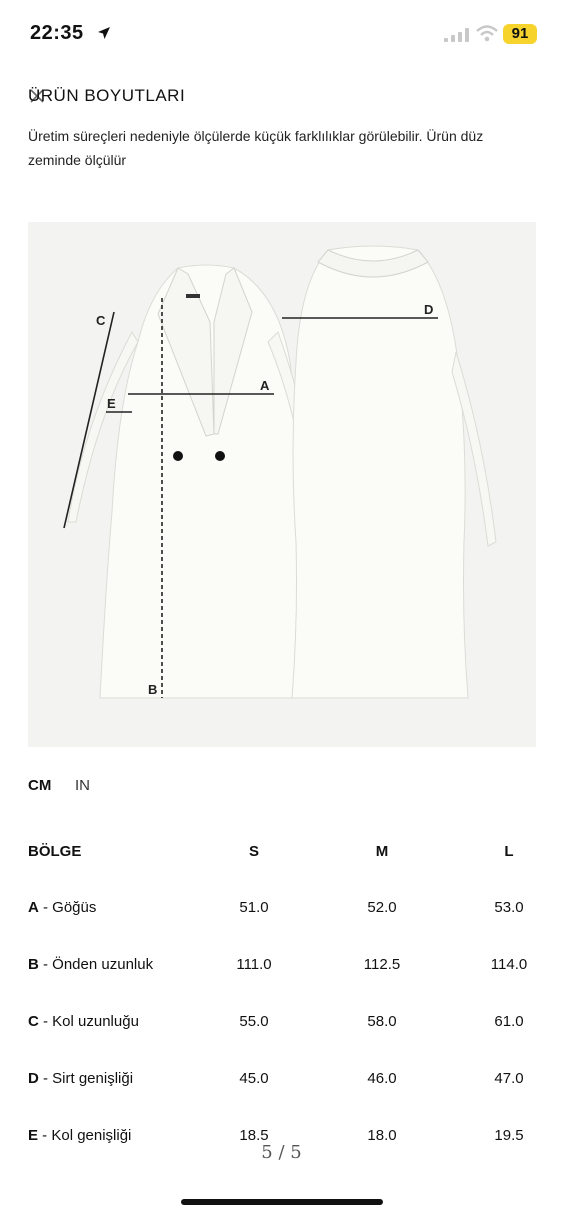 This screenshot has width=563, height=1218. I want to click on column-header-s: S, so click(253, 851).